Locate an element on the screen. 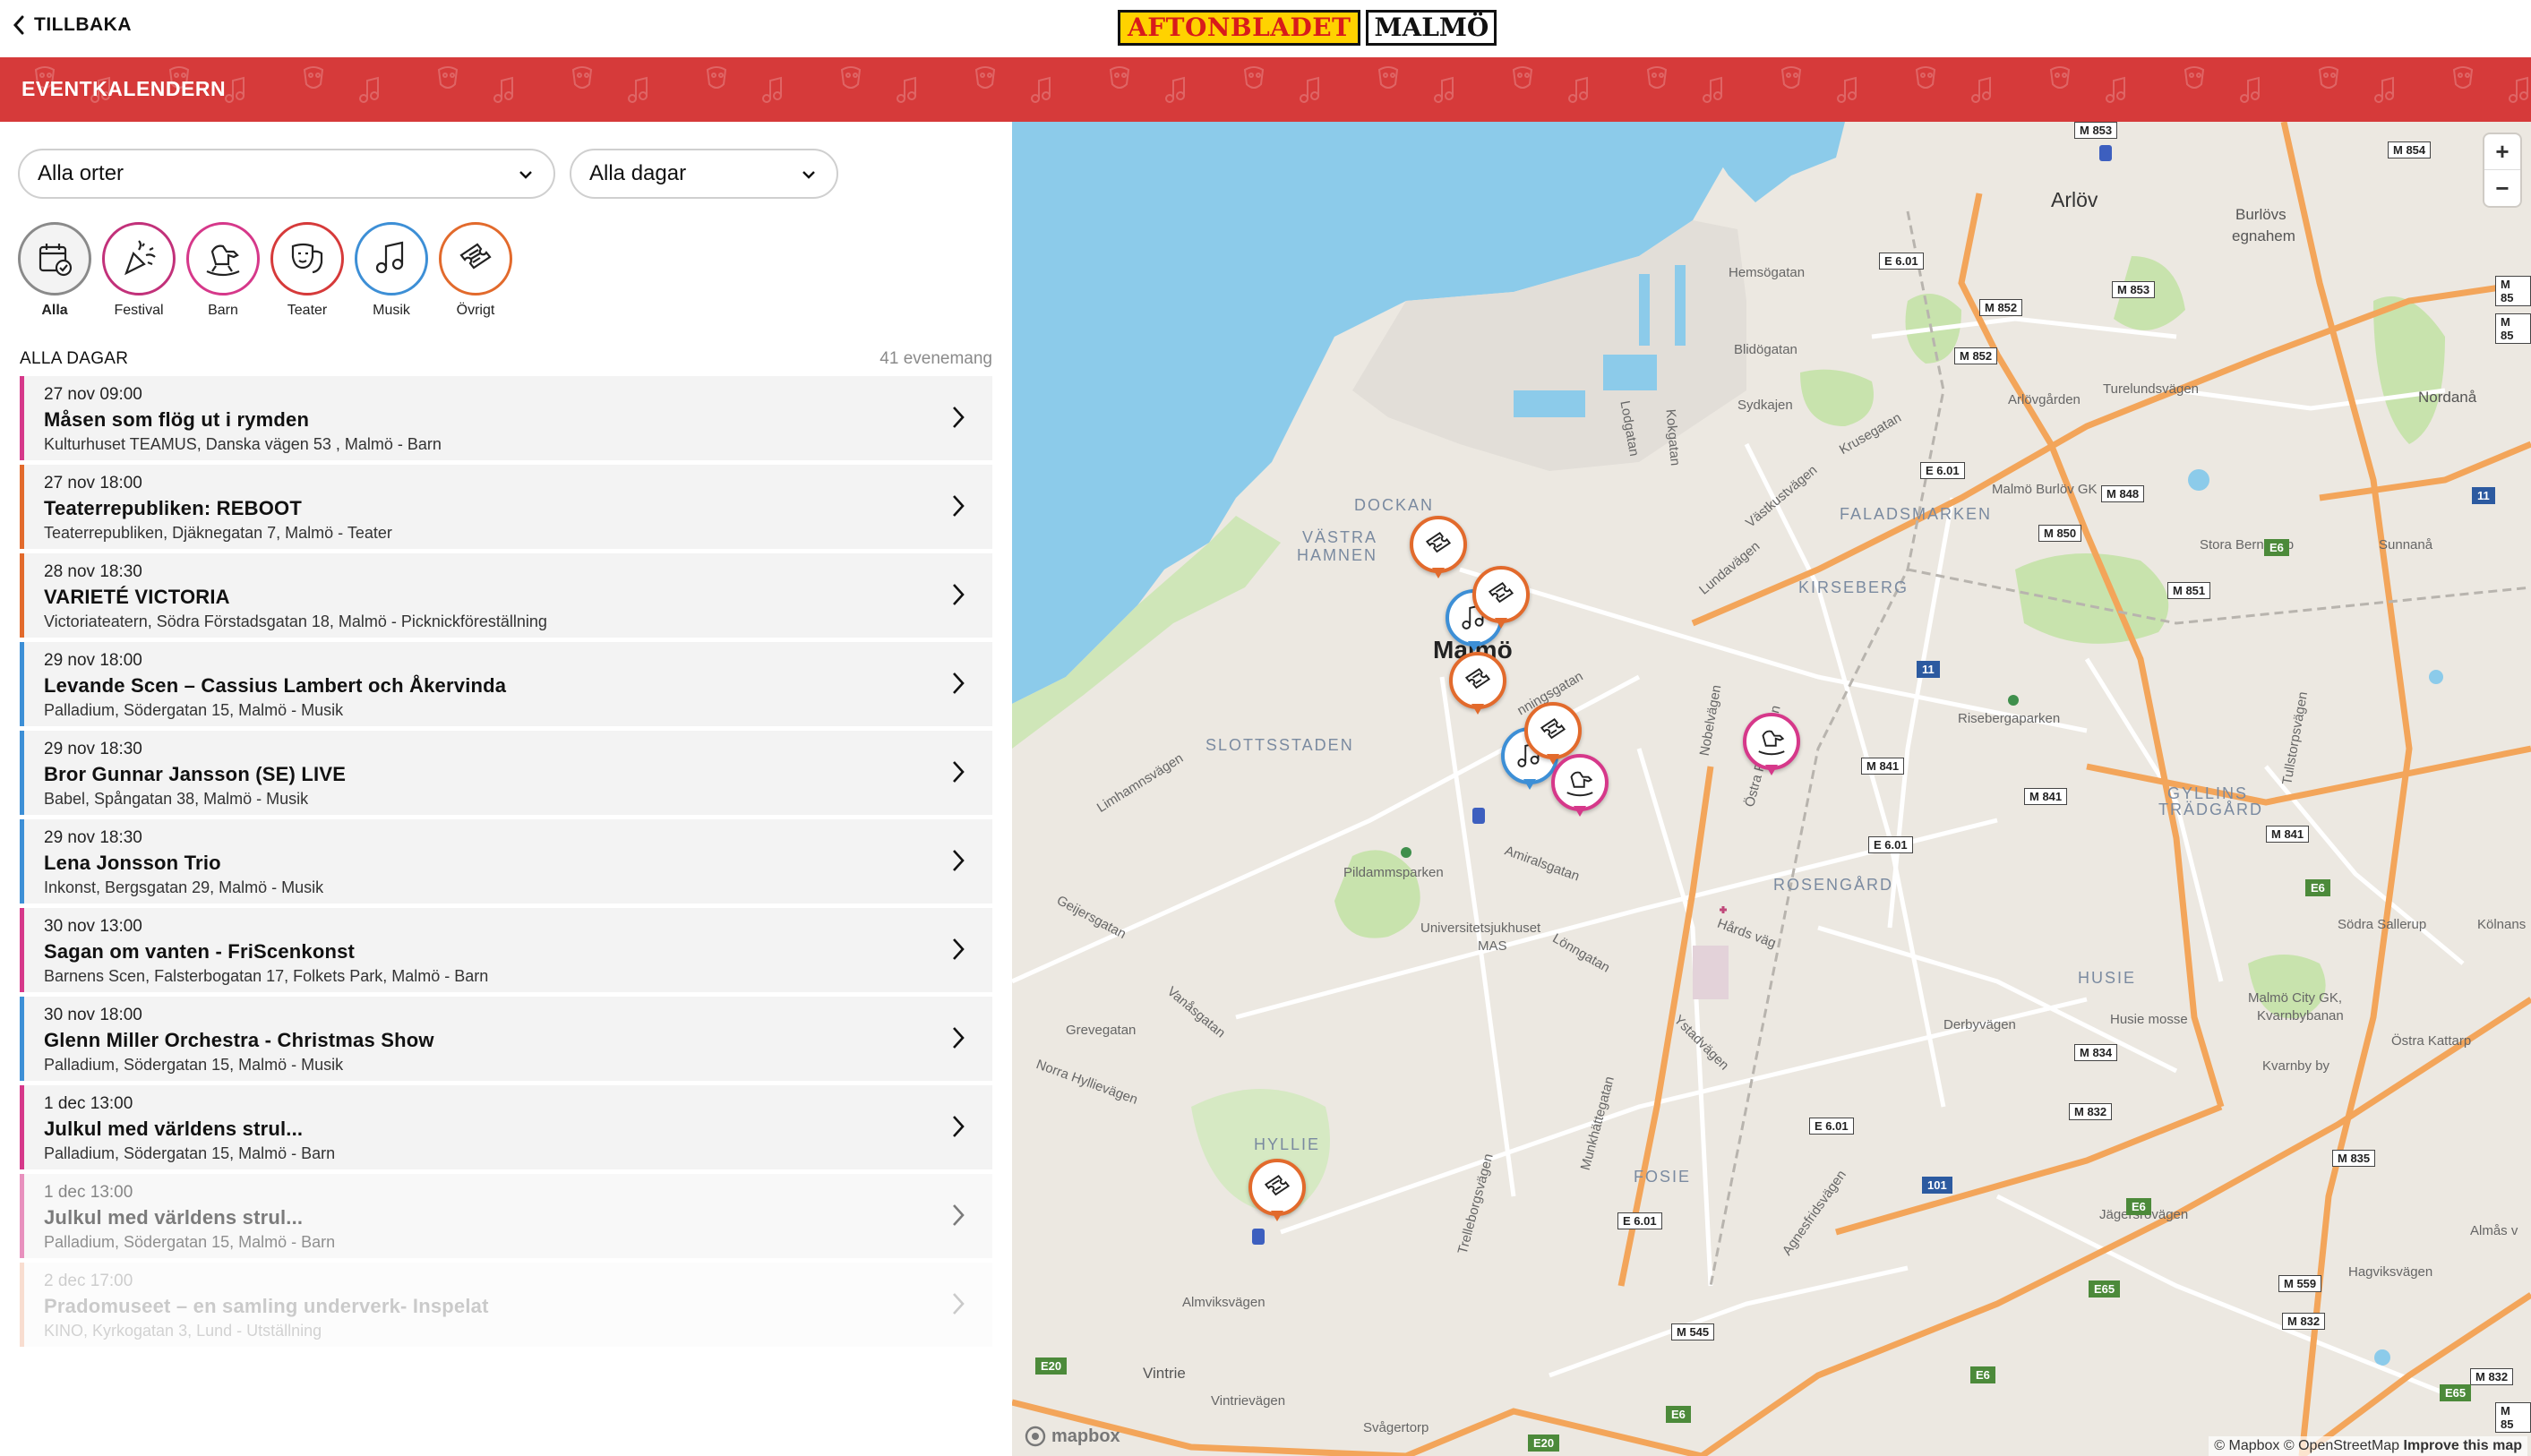 This screenshot has height=1456, width=2531. category-label: Festival is located at coordinates (139, 310).